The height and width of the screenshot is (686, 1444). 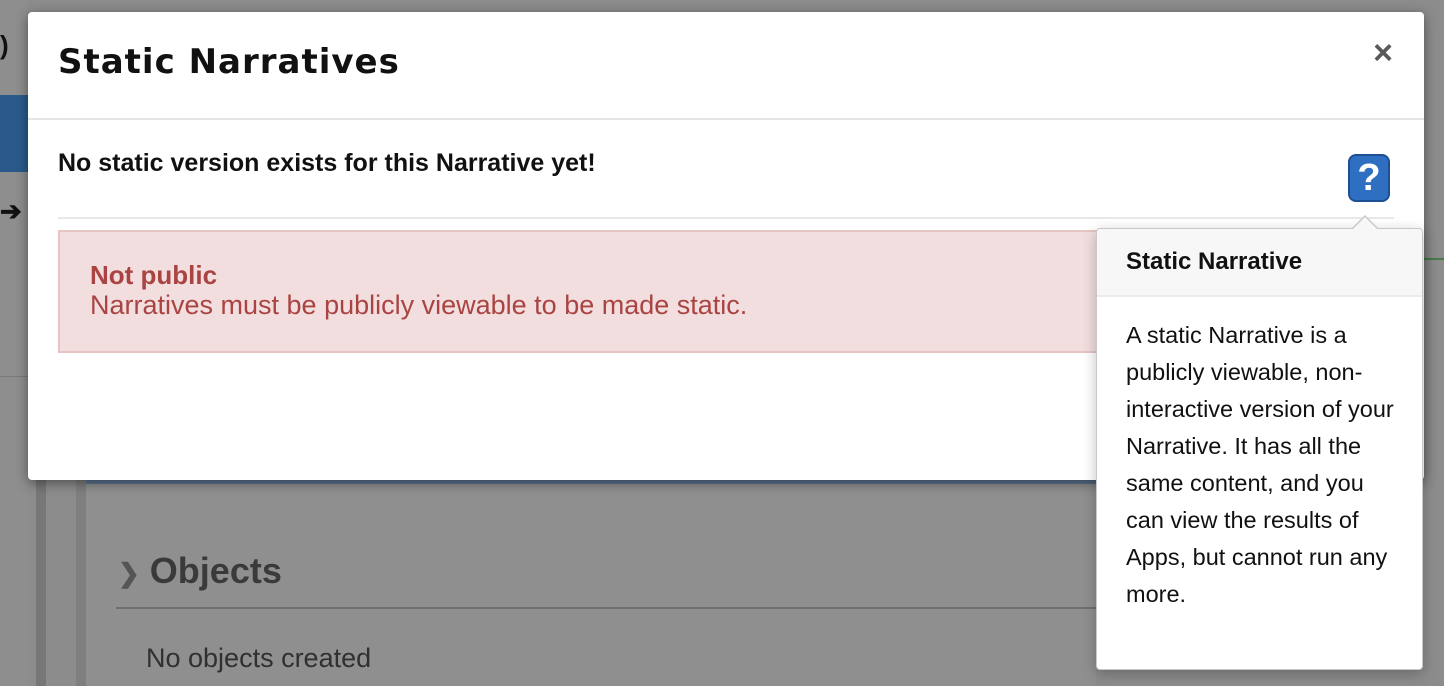 I want to click on chevron-down-icon: ❯, so click(x=129, y=572).